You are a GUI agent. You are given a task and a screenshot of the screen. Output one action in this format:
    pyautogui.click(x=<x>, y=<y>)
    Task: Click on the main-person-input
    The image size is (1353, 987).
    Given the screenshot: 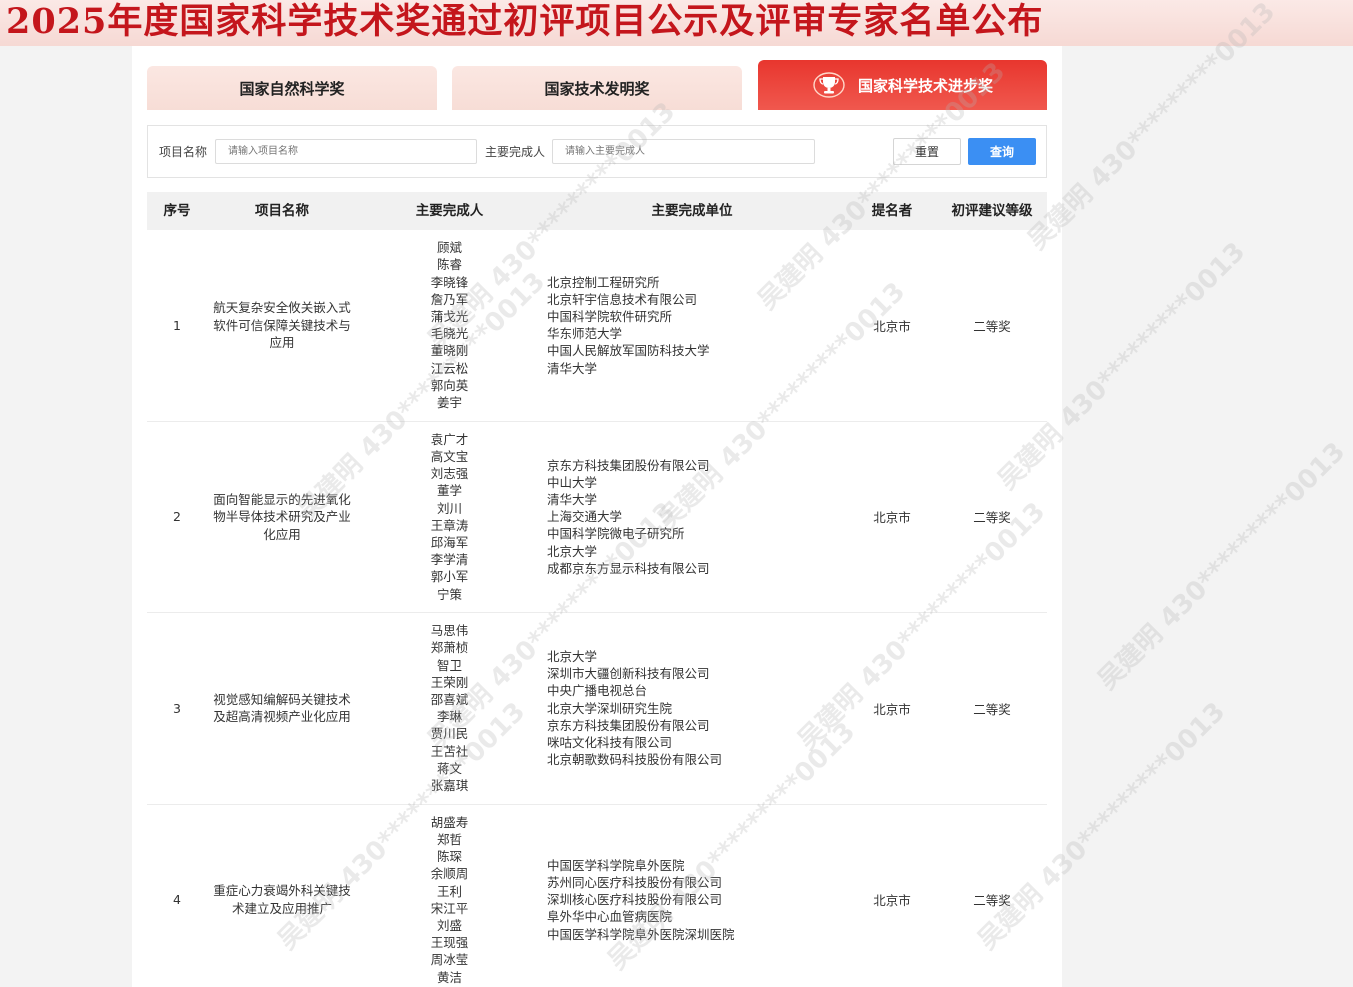 What is the action you would take?
    pyautogui.click(x=683, y=151)
    